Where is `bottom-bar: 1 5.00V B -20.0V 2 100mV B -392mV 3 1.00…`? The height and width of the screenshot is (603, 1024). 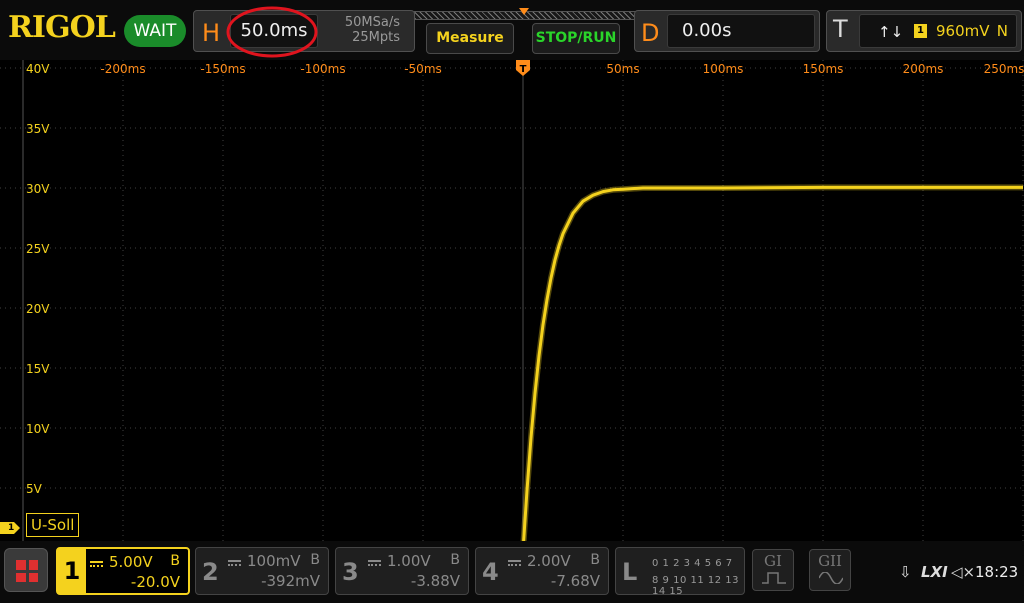
bottom-bar: 1 5.00V B -20.0V 2 100mV B -392mV 3 1.00… is located at coordinates (512, 572).